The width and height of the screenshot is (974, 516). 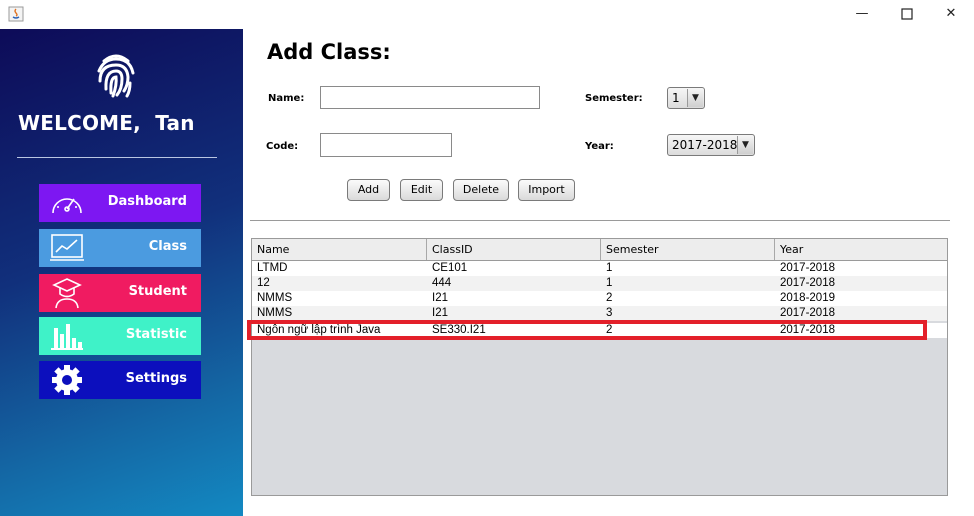 I want to click on year-label: Year:, so click(x=599, y=146).